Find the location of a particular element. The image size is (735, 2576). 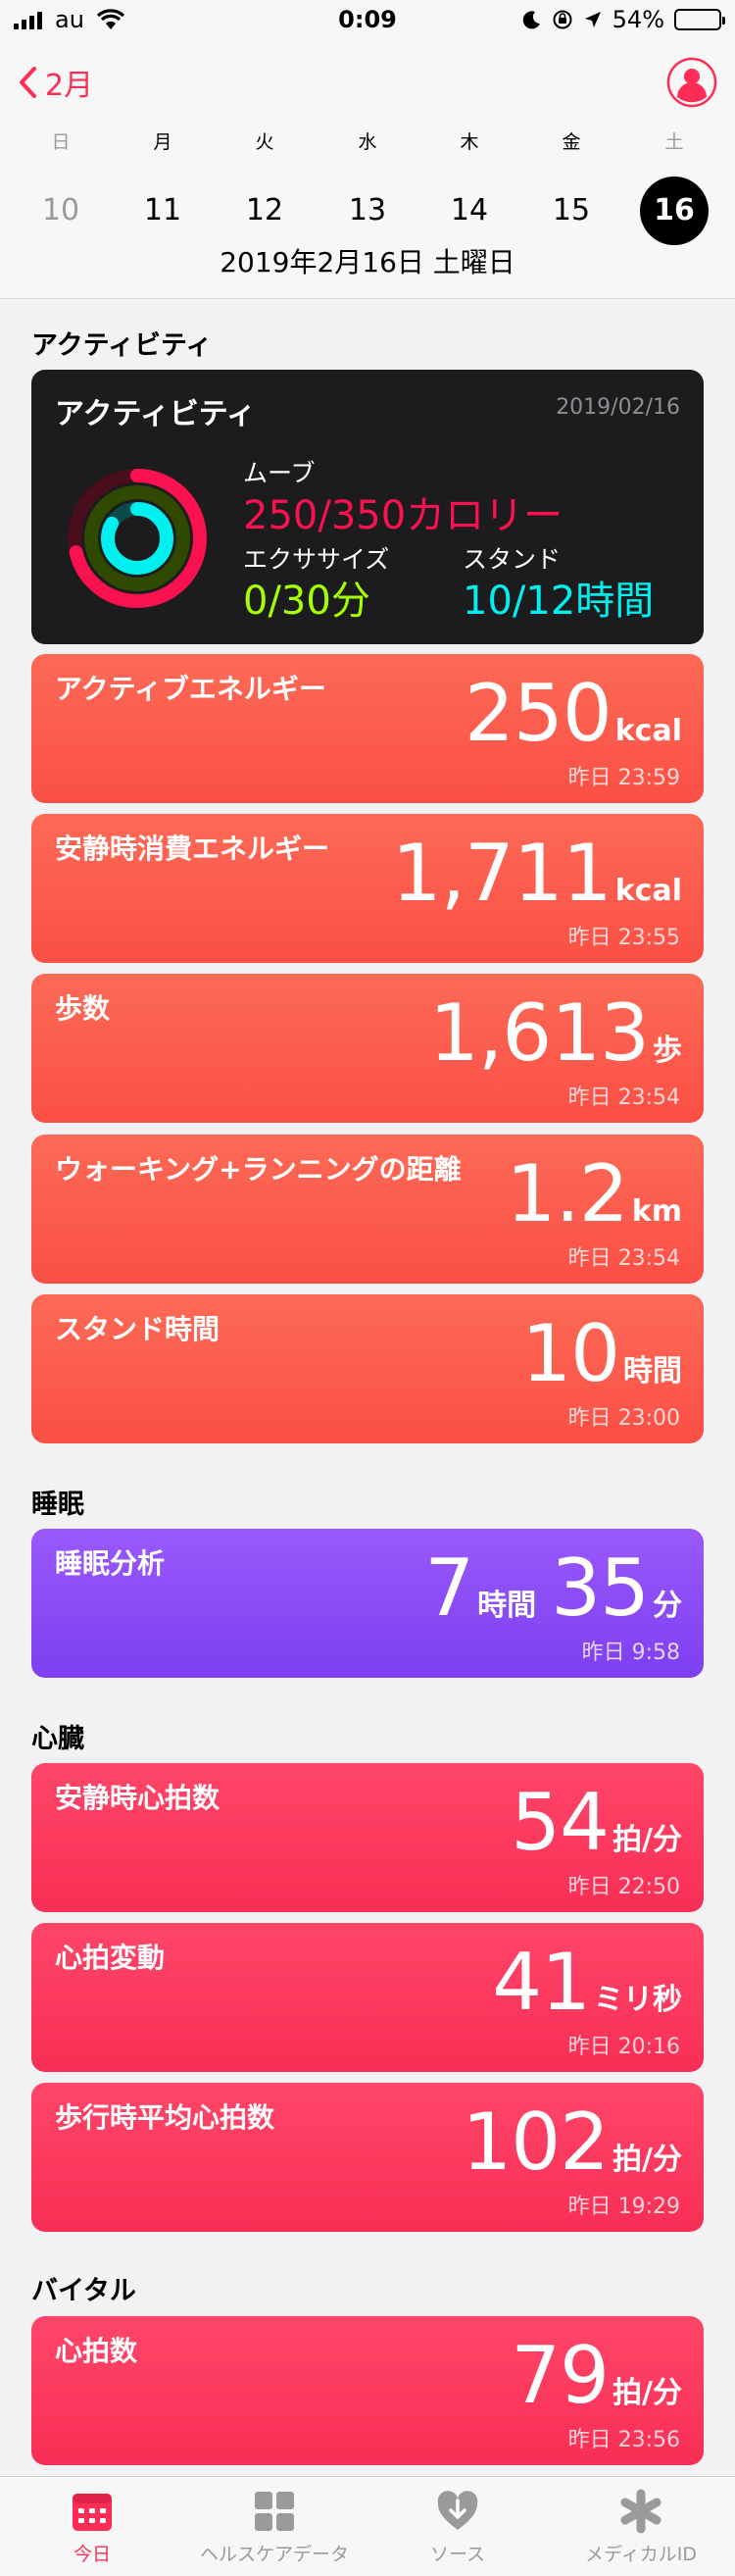

metric-card-active-energy: アクティブエネルギー 250 kcal 昨日 23:59 is located at coordinates (367, 728).